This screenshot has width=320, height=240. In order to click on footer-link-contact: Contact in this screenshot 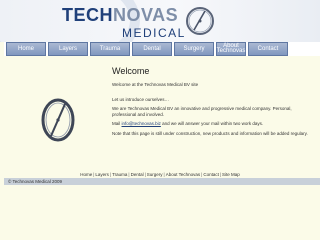, I will do `click(211, 174)`.